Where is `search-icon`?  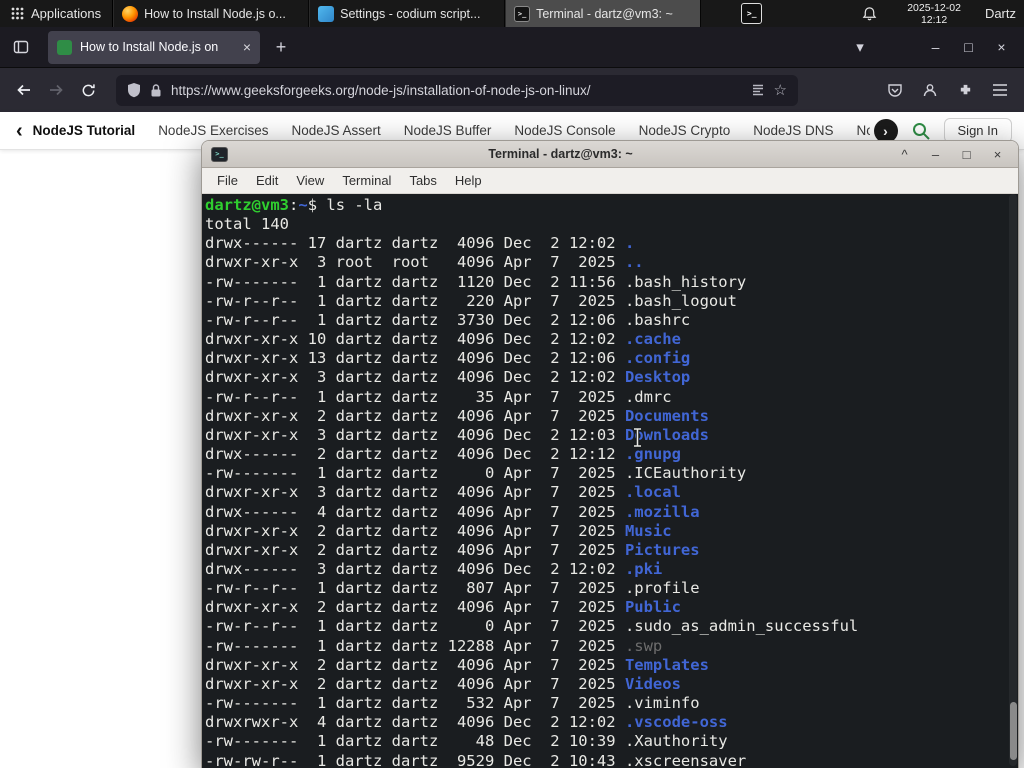
search-icon is located at coordinates (921, 131).